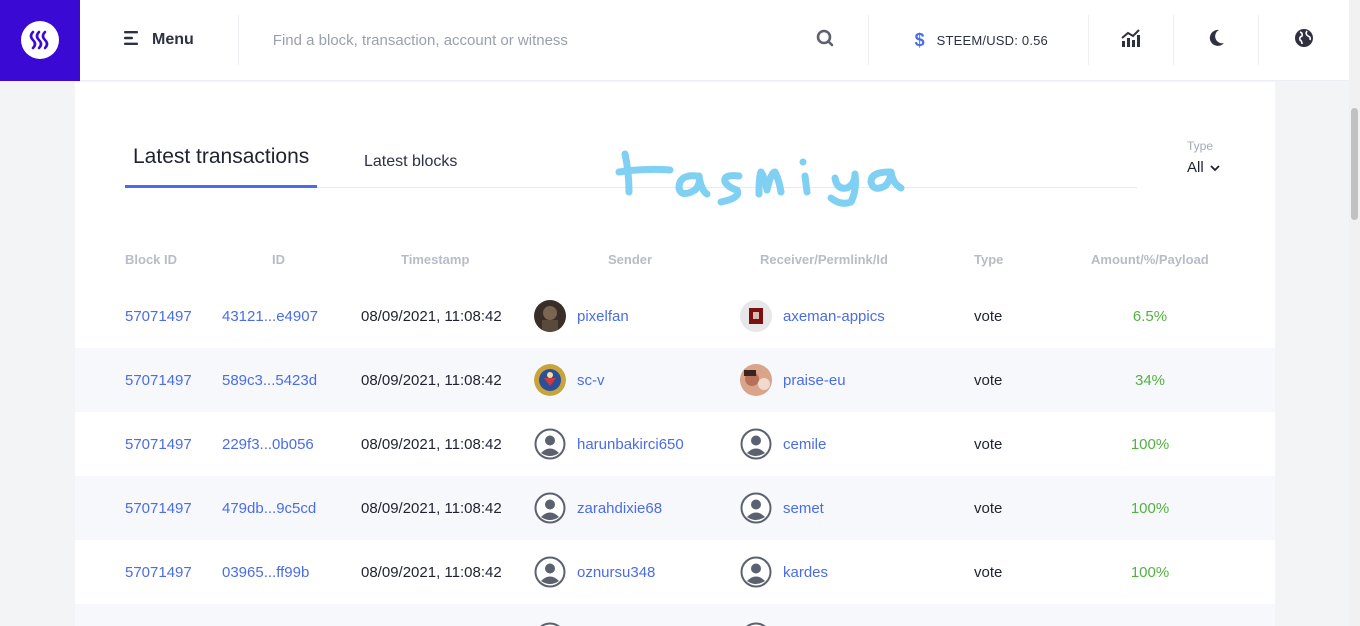 The width and height of the screenshot is (1360, 626). What do you see at coordinates (221, 166) in the screenshot?
I see `tab-latest-transactions: Latest transactions` at bounding box center [221, 166].